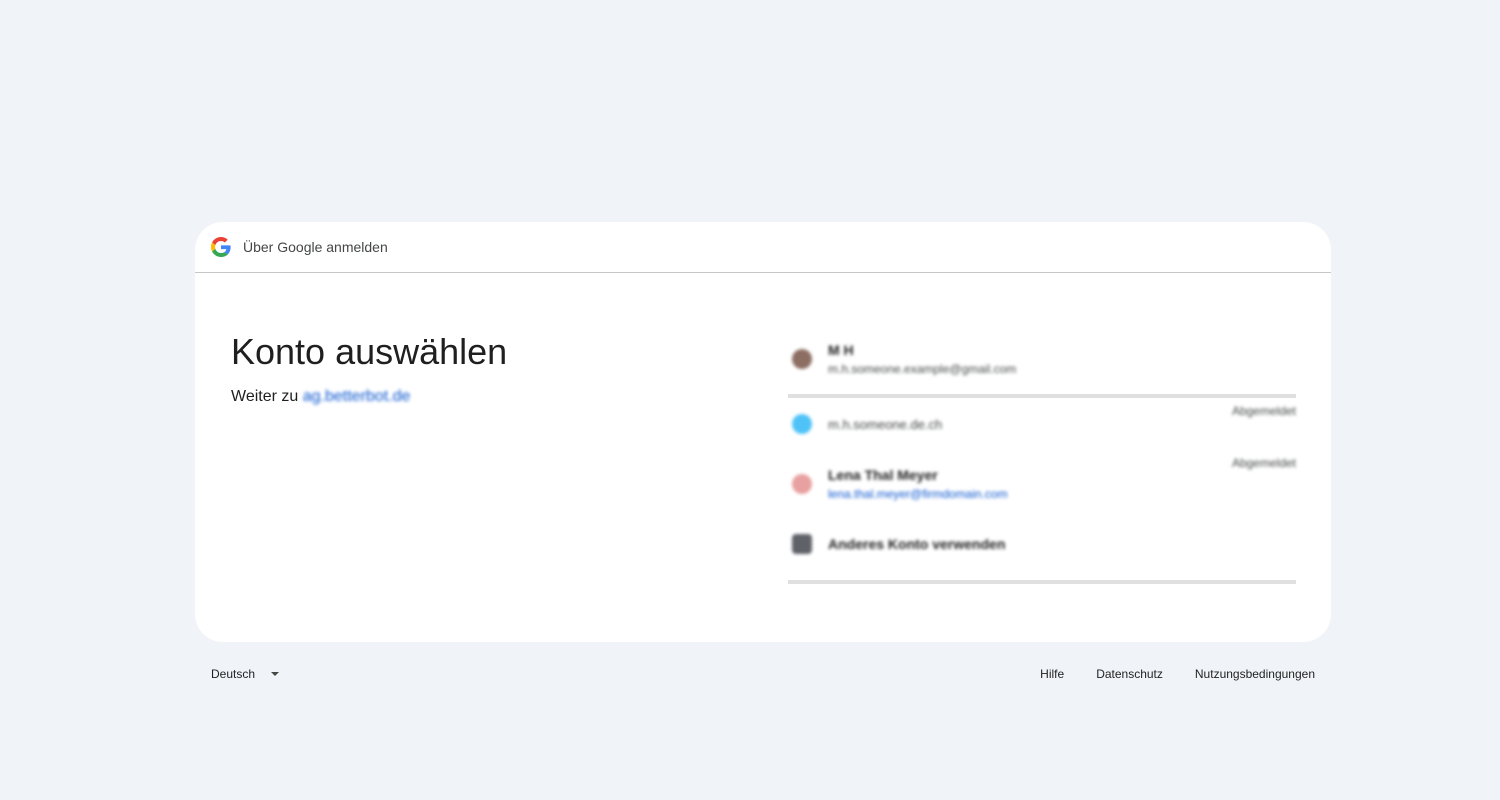 The image size is (1500, 800). What do you see at coordinates (918, 494) in the screenshot?
I see `account-email: lena.thal.meyer@firmdomain.com` at bounding box center [918, 494].